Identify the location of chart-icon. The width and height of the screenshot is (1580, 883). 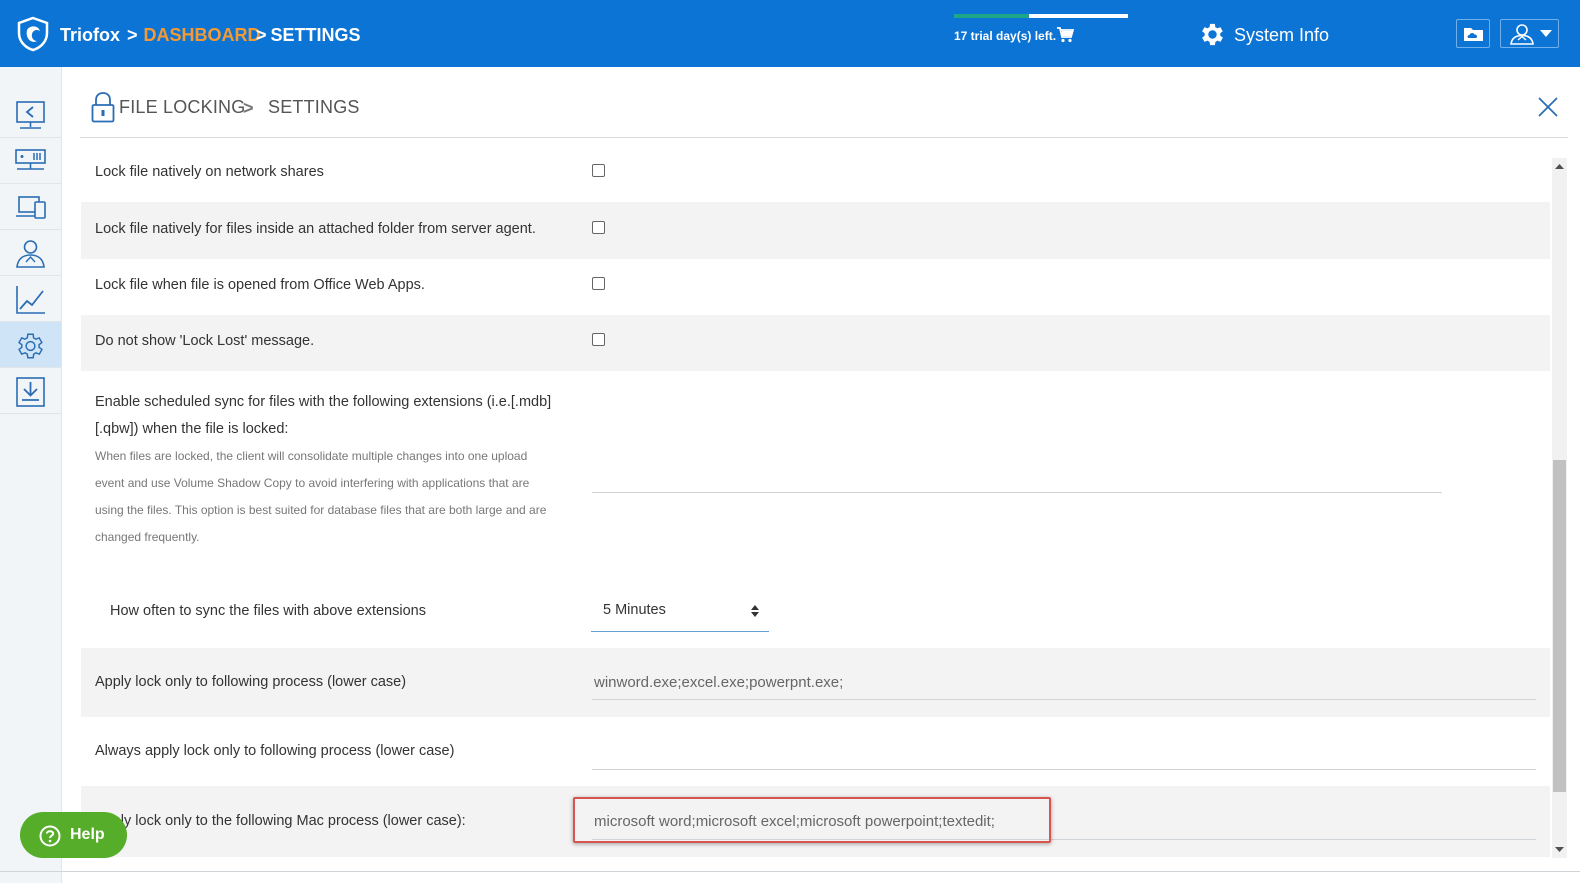
(30, 300).